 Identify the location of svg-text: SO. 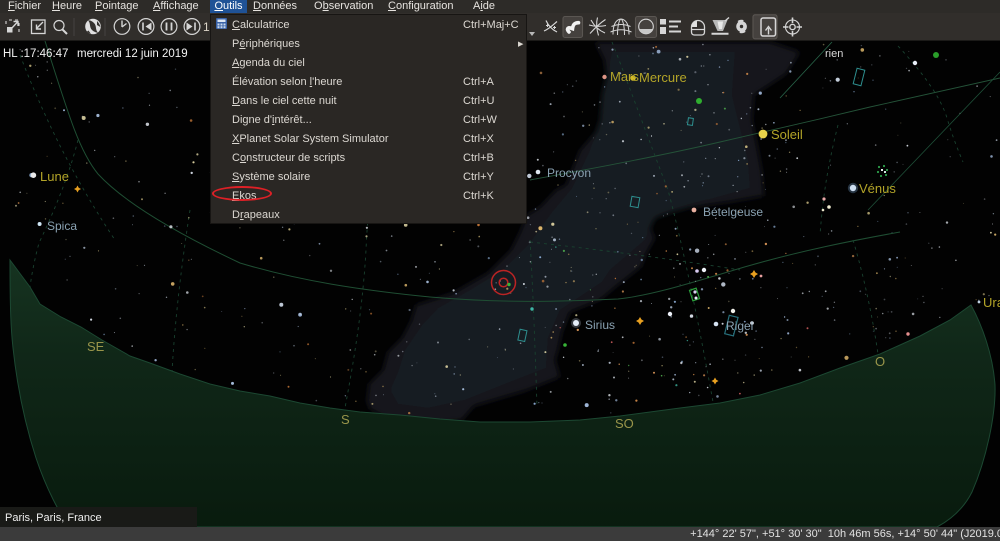
(624, 423).